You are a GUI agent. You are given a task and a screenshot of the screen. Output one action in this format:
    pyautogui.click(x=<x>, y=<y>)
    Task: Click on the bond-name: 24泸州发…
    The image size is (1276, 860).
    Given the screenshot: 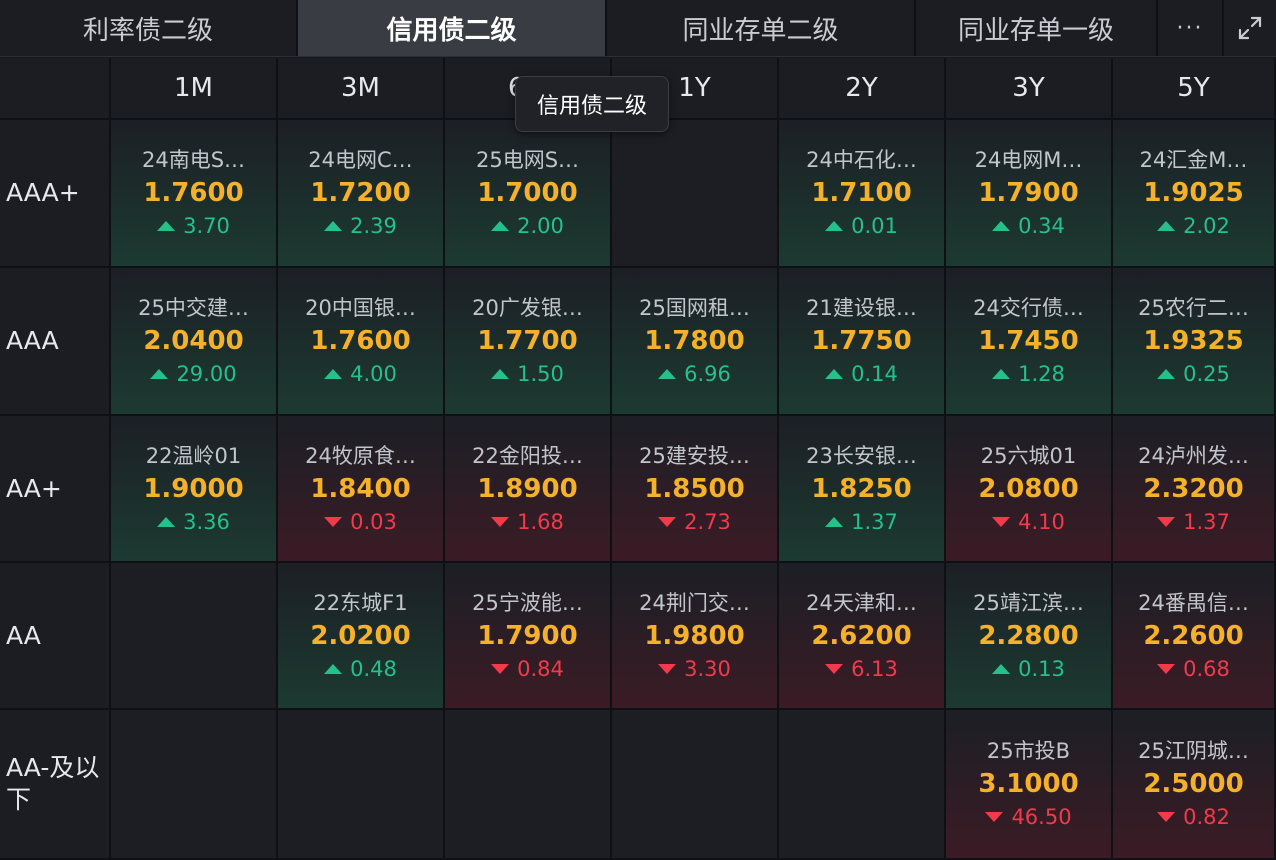 What is the action you would take?
    pyautogui.click(x=1193, y=455)
    